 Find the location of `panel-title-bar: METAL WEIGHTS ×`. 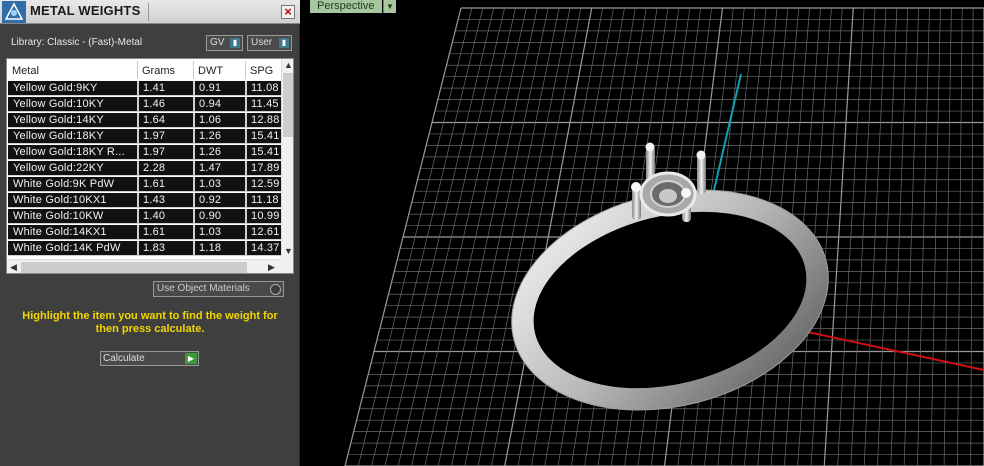

panel-title-bar: METAL WEIGHTS × is located at coordinates (150, 12).